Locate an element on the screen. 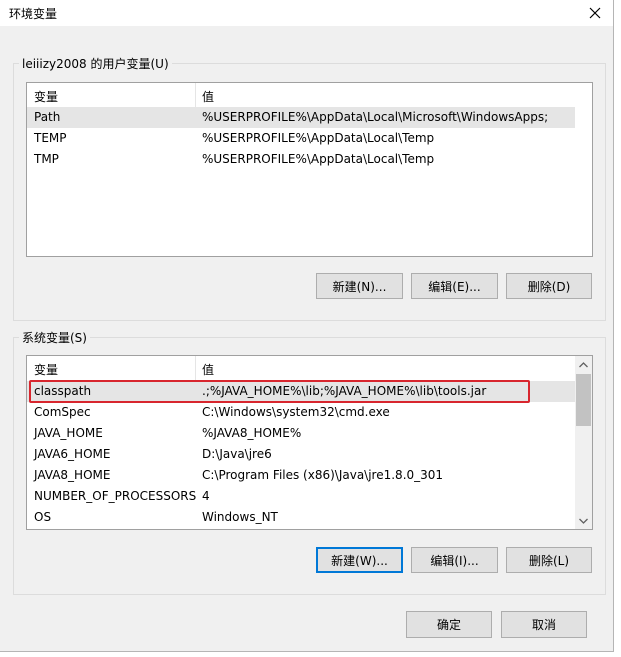  chevron-up-icon is located at coordinates (583, 364).